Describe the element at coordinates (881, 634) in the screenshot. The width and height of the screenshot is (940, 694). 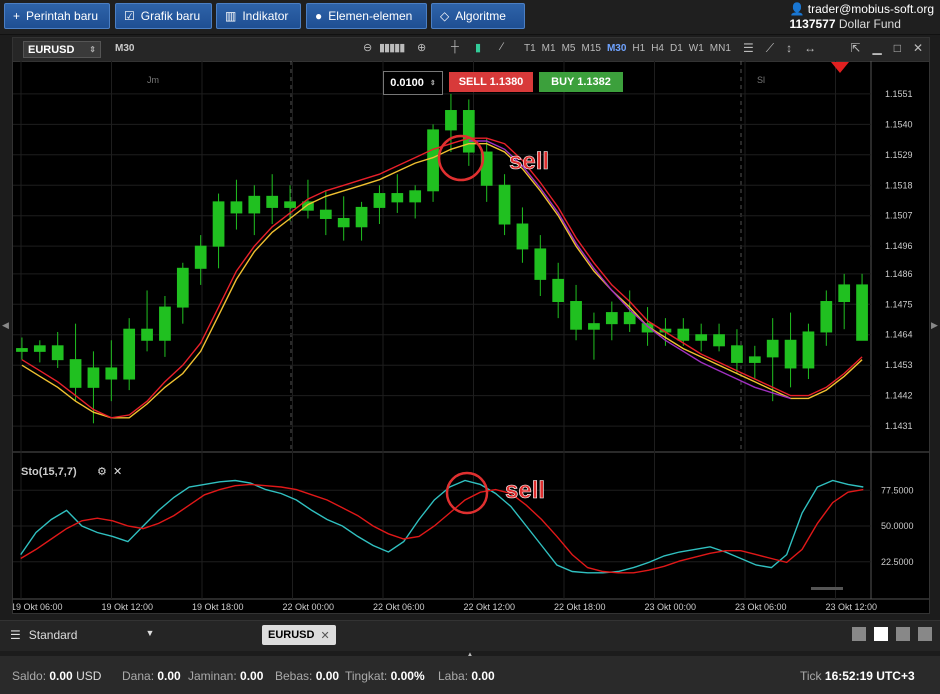
I see `grid-layout-icon` at that location.